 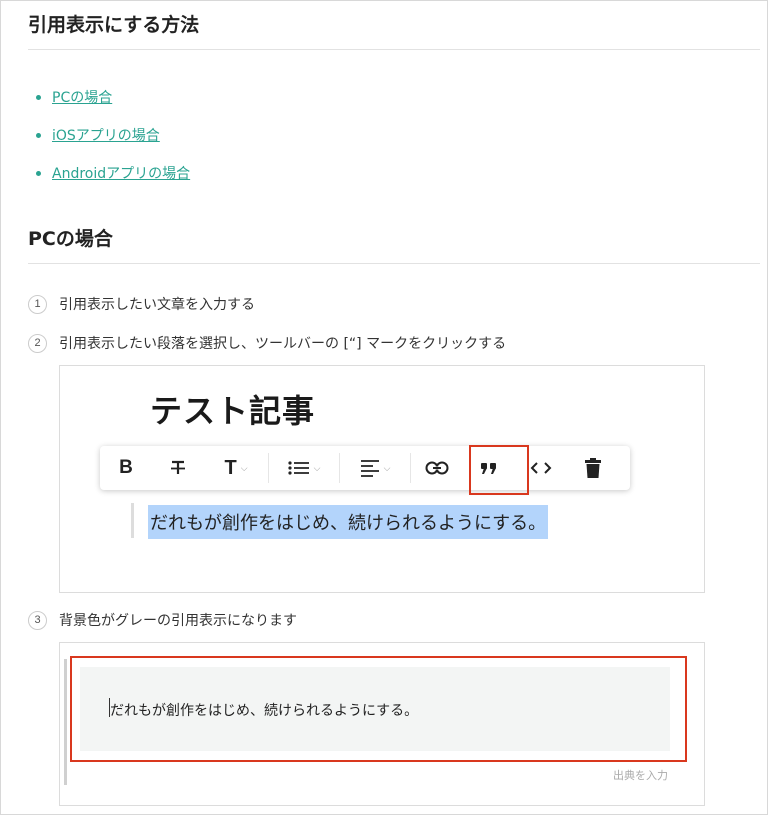 I want to click on step-text: 引用表示したい段落を選択し、ツールバーの [“] マークをクリックする, so click(x=283, y=344).